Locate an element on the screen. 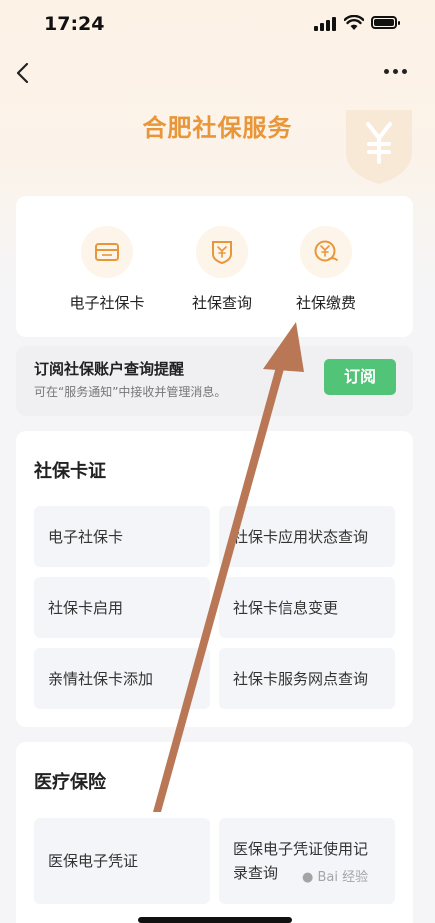 The width and height of the screenshot is (435, 923). home-indicator is located at coordinates (215, 920).